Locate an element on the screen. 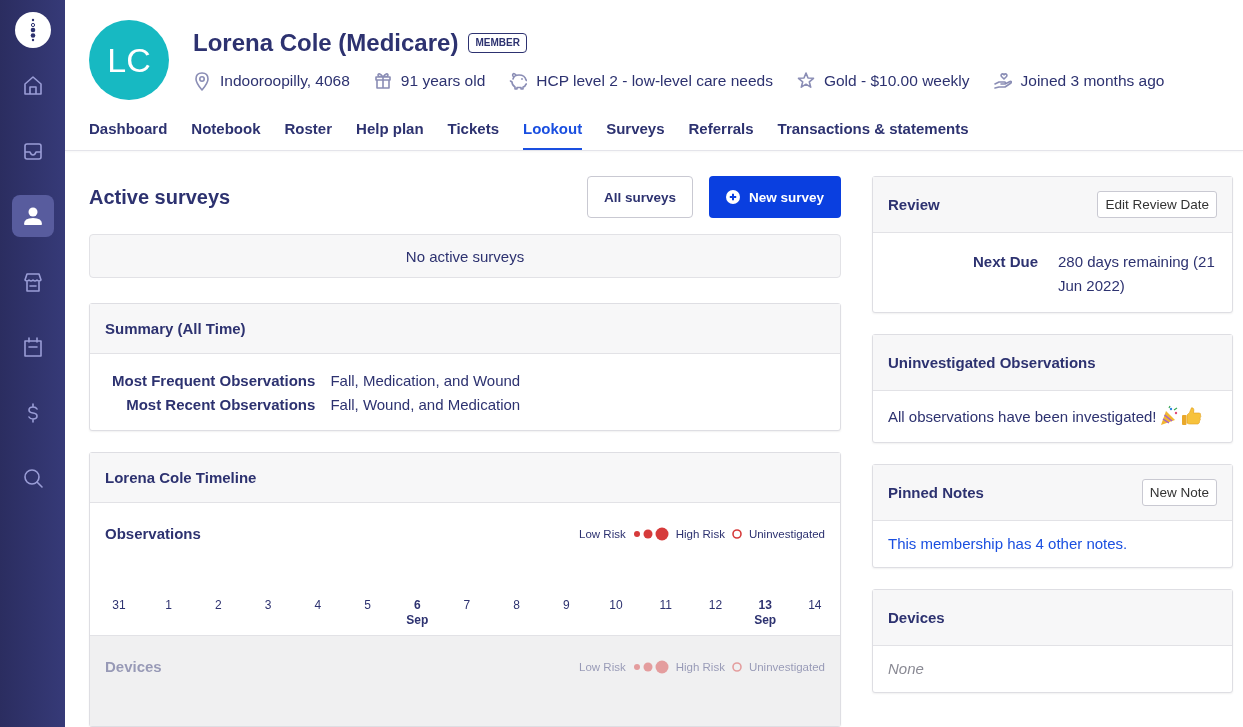 Image resolution: width=1243 pixels, height=727 pixels. day-label: 10 is located at coordinates (616, 605).